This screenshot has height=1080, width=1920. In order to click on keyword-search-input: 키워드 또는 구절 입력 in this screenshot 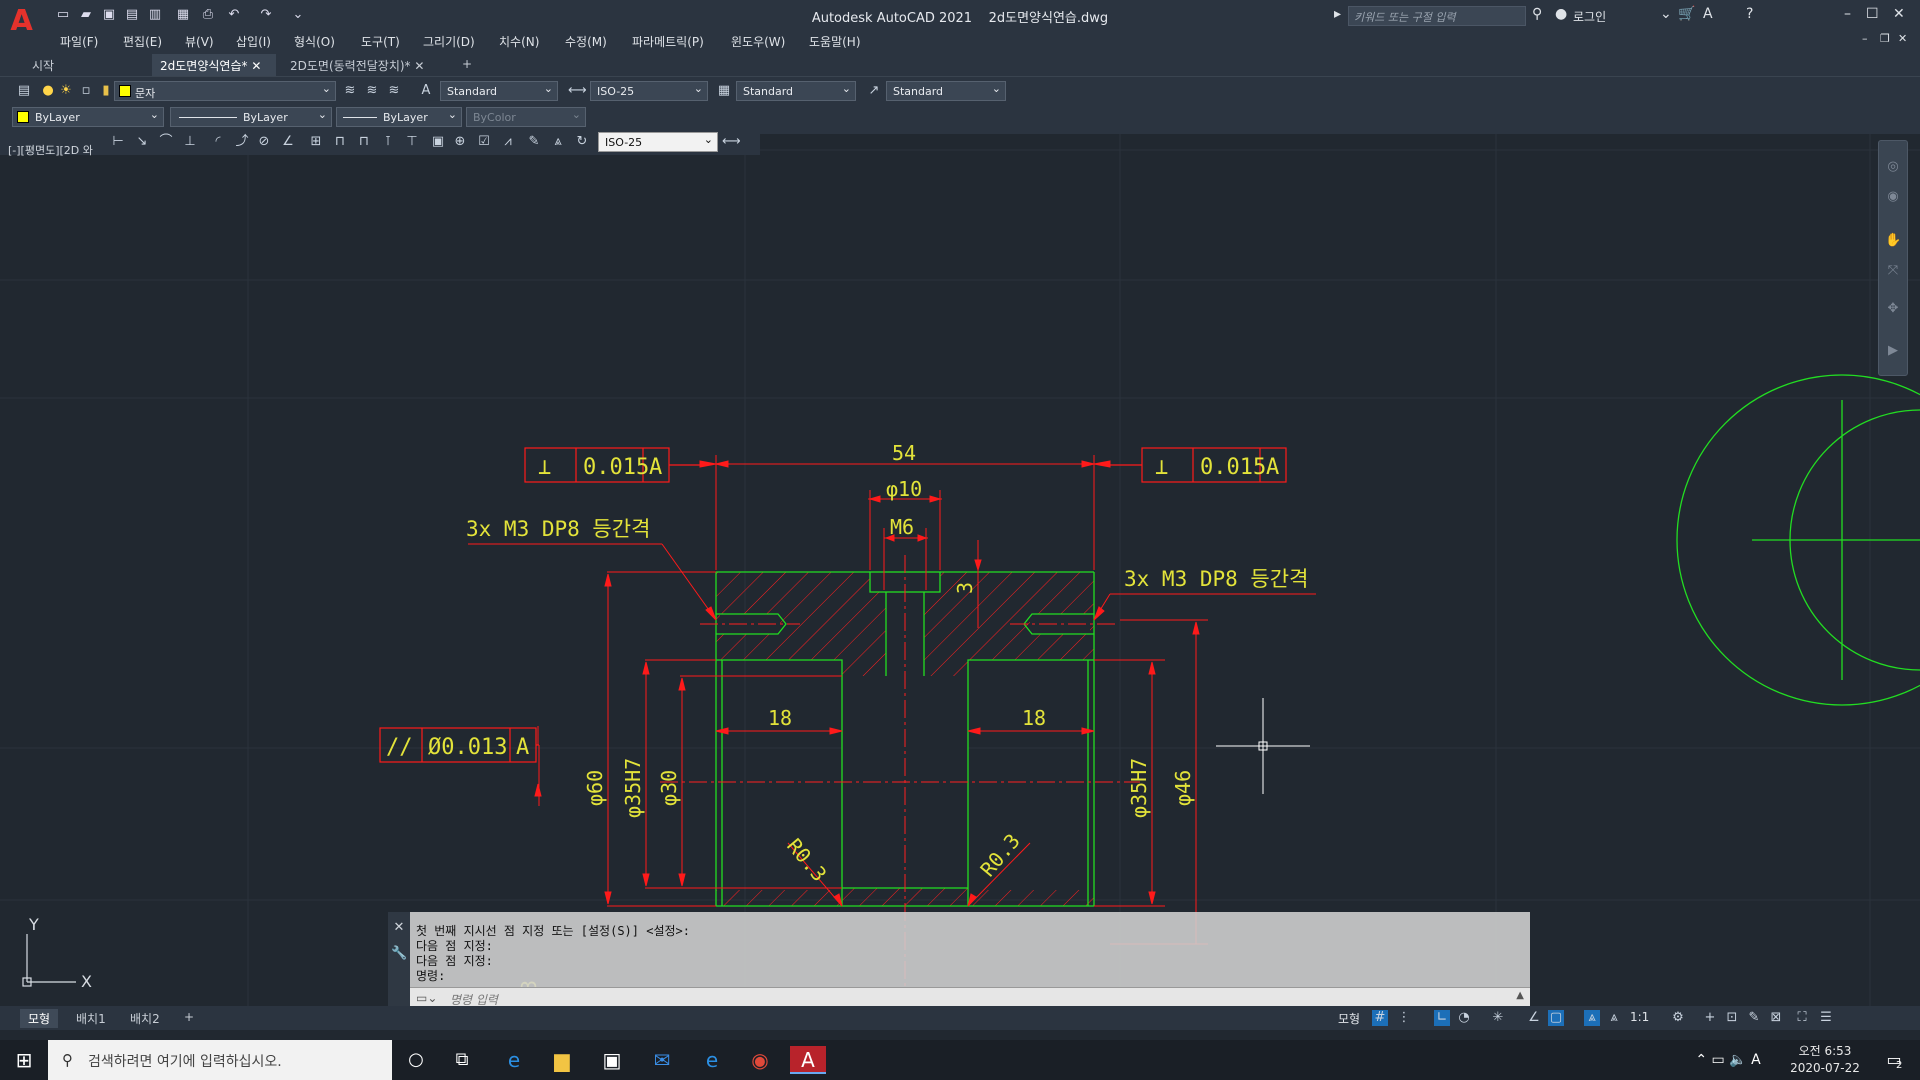, I will do `click(1437, 16)`.